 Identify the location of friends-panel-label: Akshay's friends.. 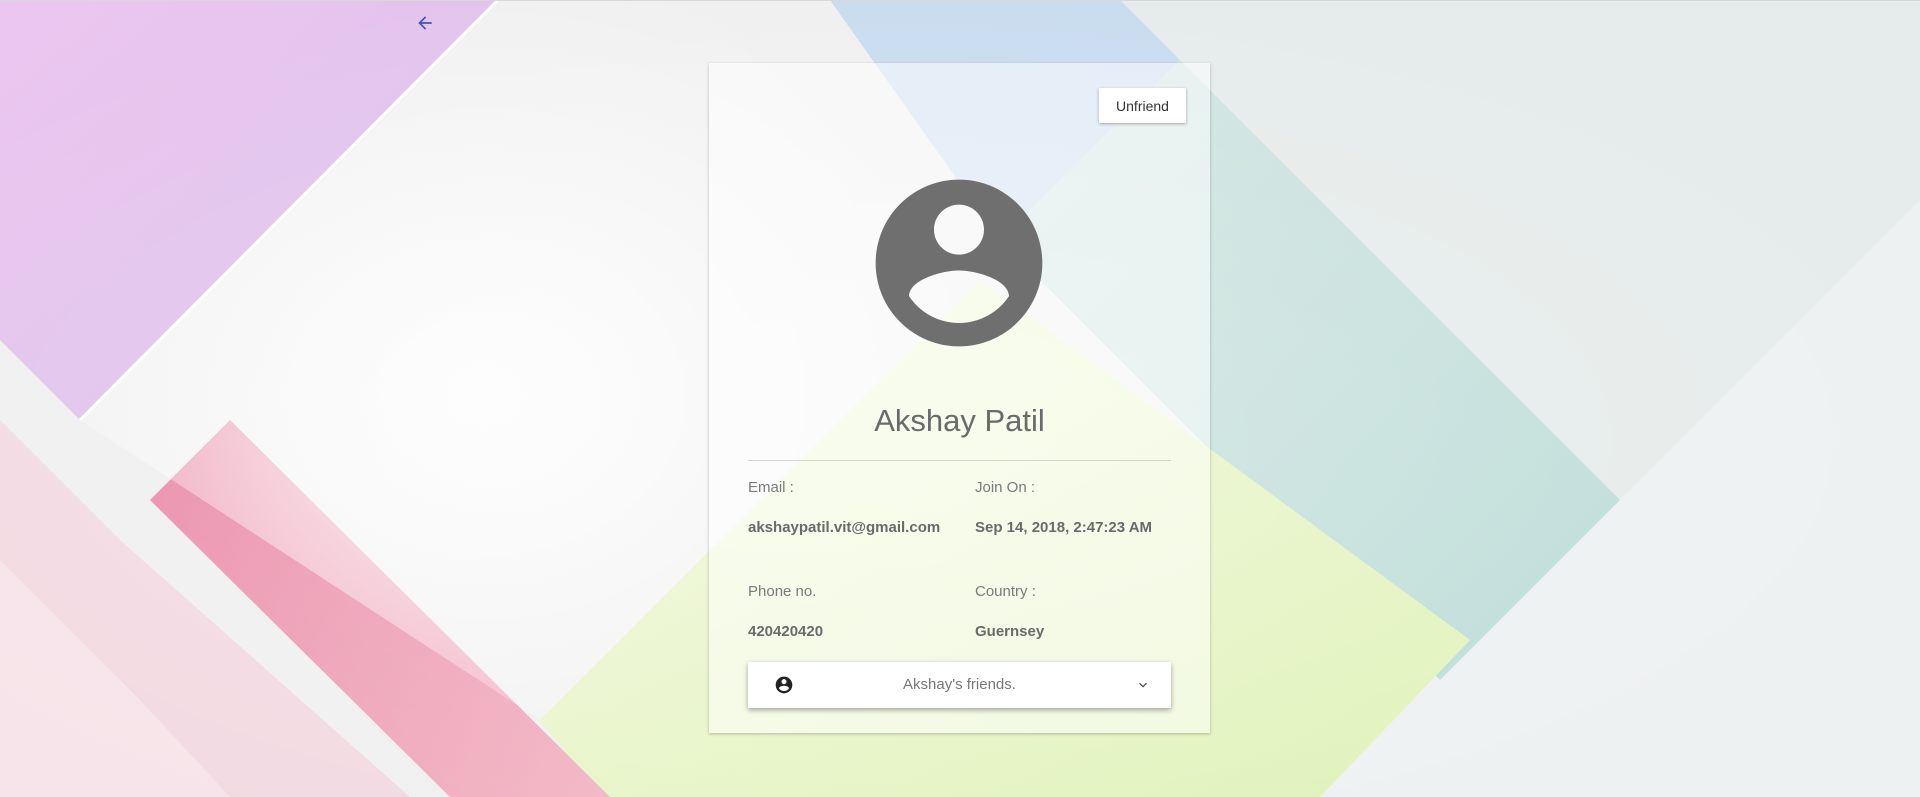
(959, 684).